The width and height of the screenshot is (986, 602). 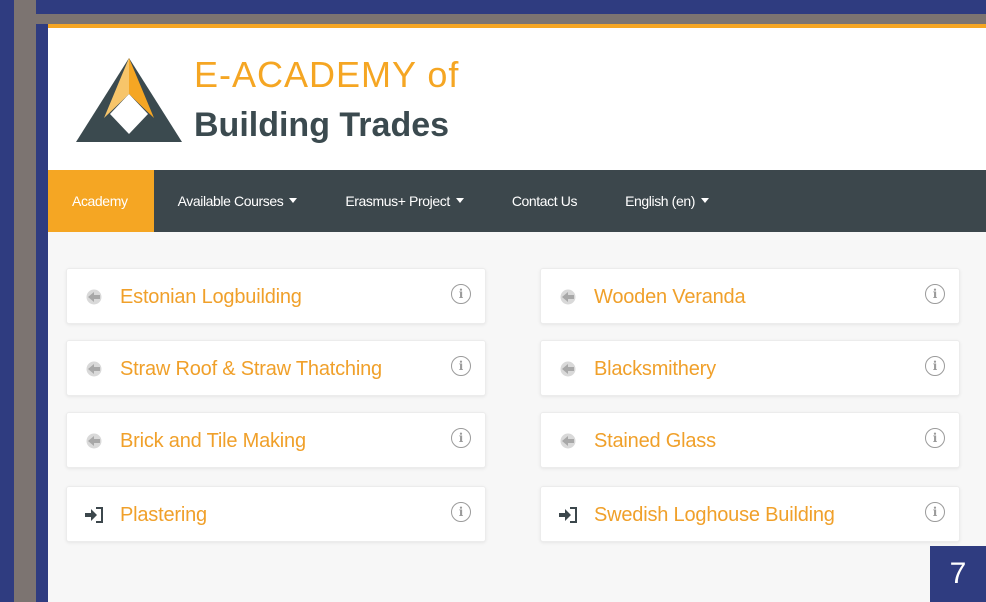 I want to click on nav-contact-us-label: Contact Us, so click(x=544, y=201).